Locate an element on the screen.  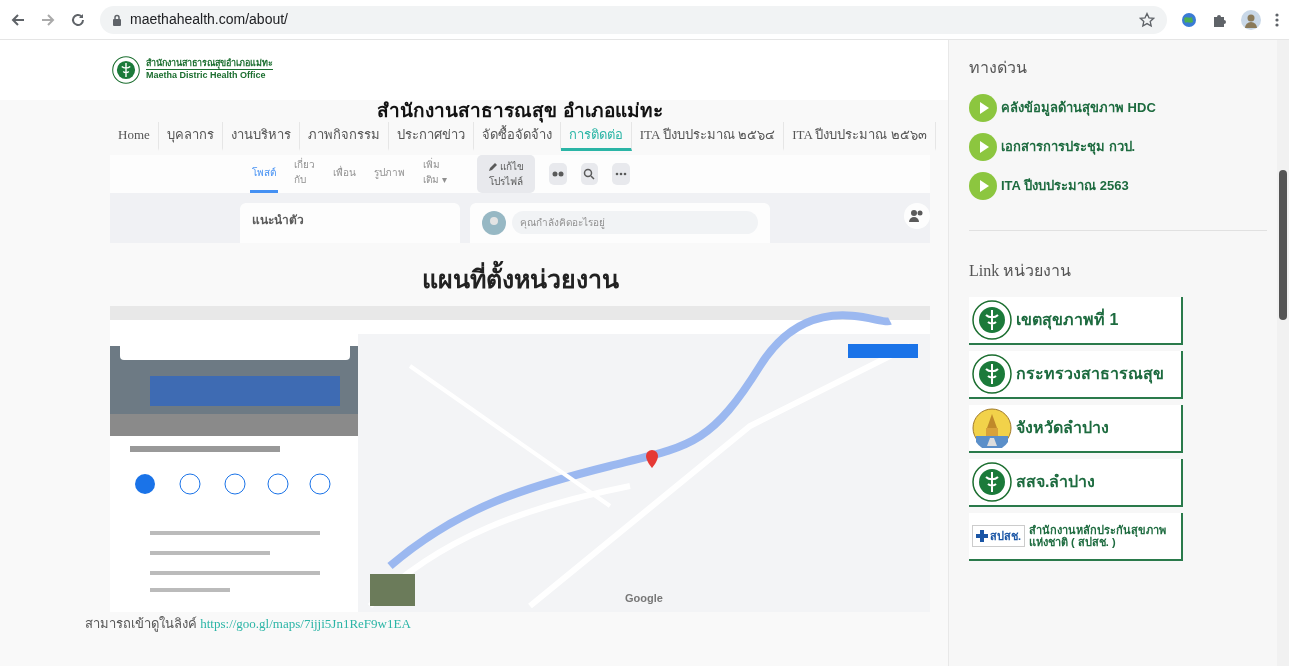
back-icon is located at coordinates (18, 19).